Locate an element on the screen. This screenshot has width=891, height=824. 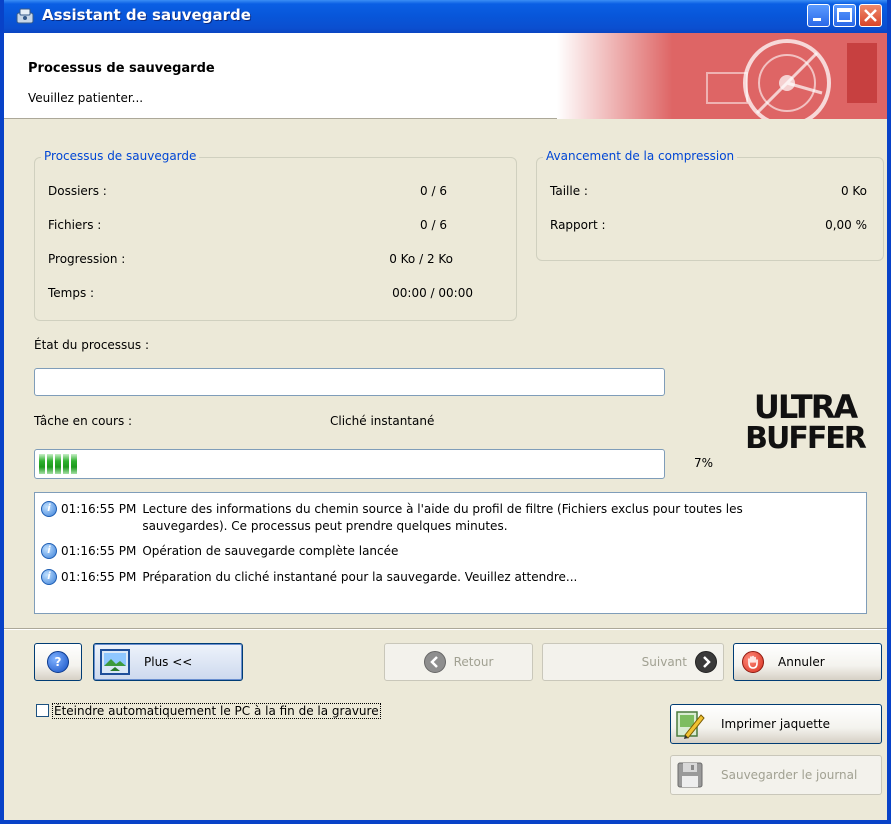
separator is located at coordinates (445, 629).